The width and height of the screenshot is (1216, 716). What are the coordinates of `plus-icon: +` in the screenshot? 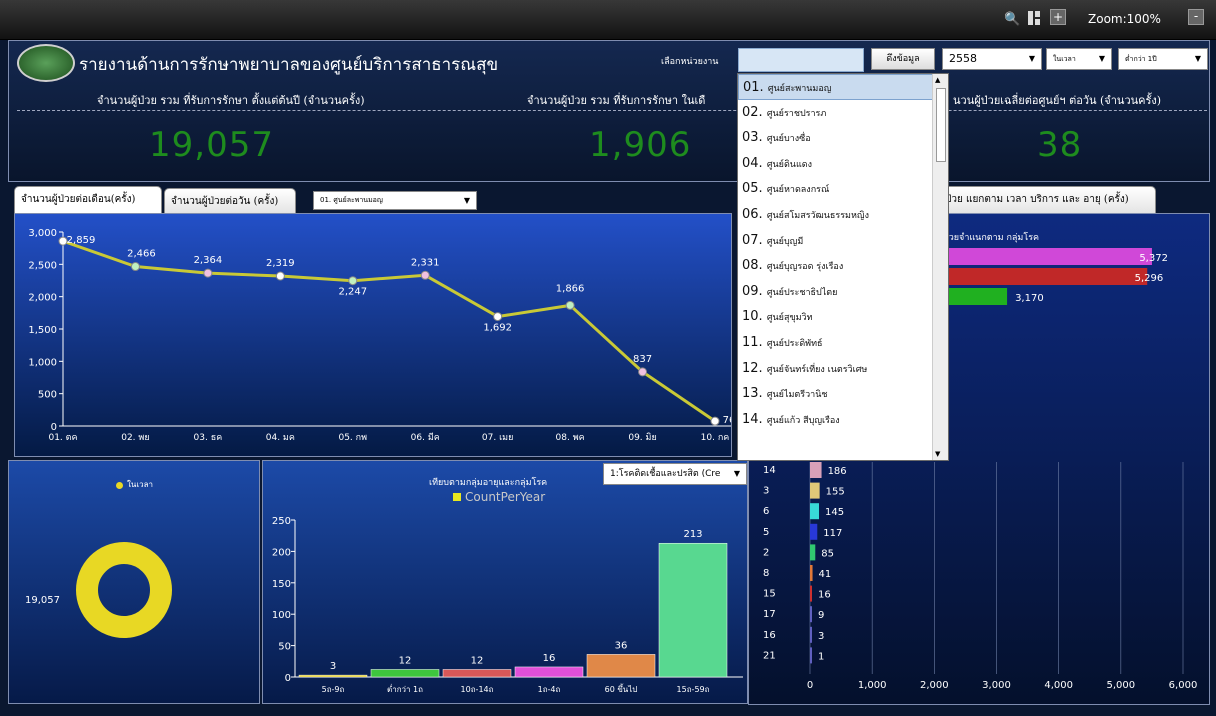 It's located at (1058, 17).